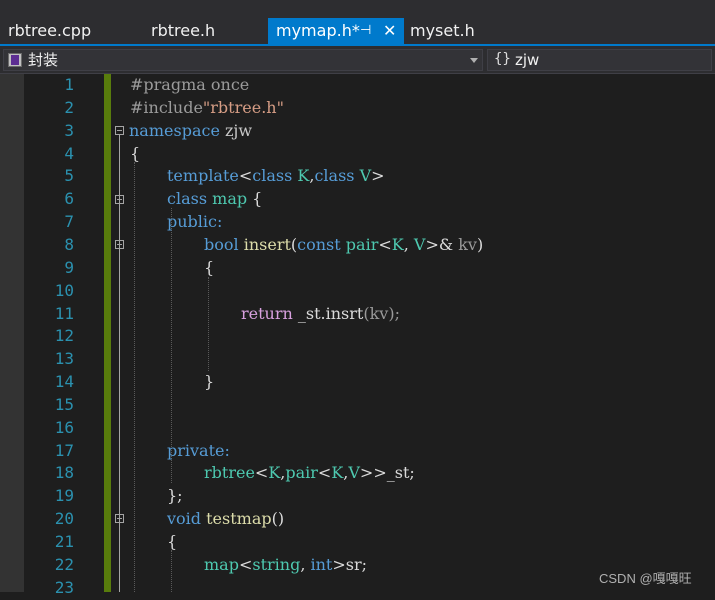 This screenshot has height=600, width=715. Describe the element at coordinates (267, 244) in the screenshot. I see `code-token: insert` at that location.